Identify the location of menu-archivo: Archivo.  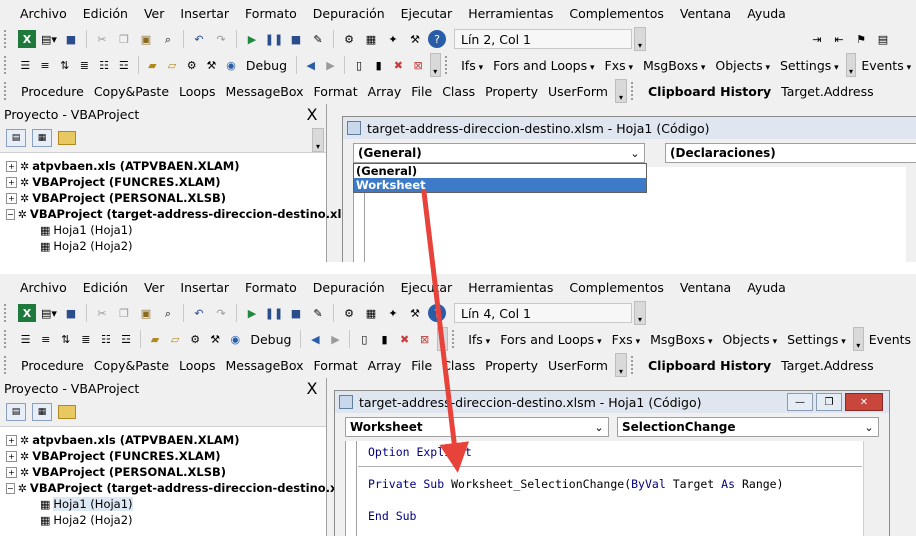
(37, 287).